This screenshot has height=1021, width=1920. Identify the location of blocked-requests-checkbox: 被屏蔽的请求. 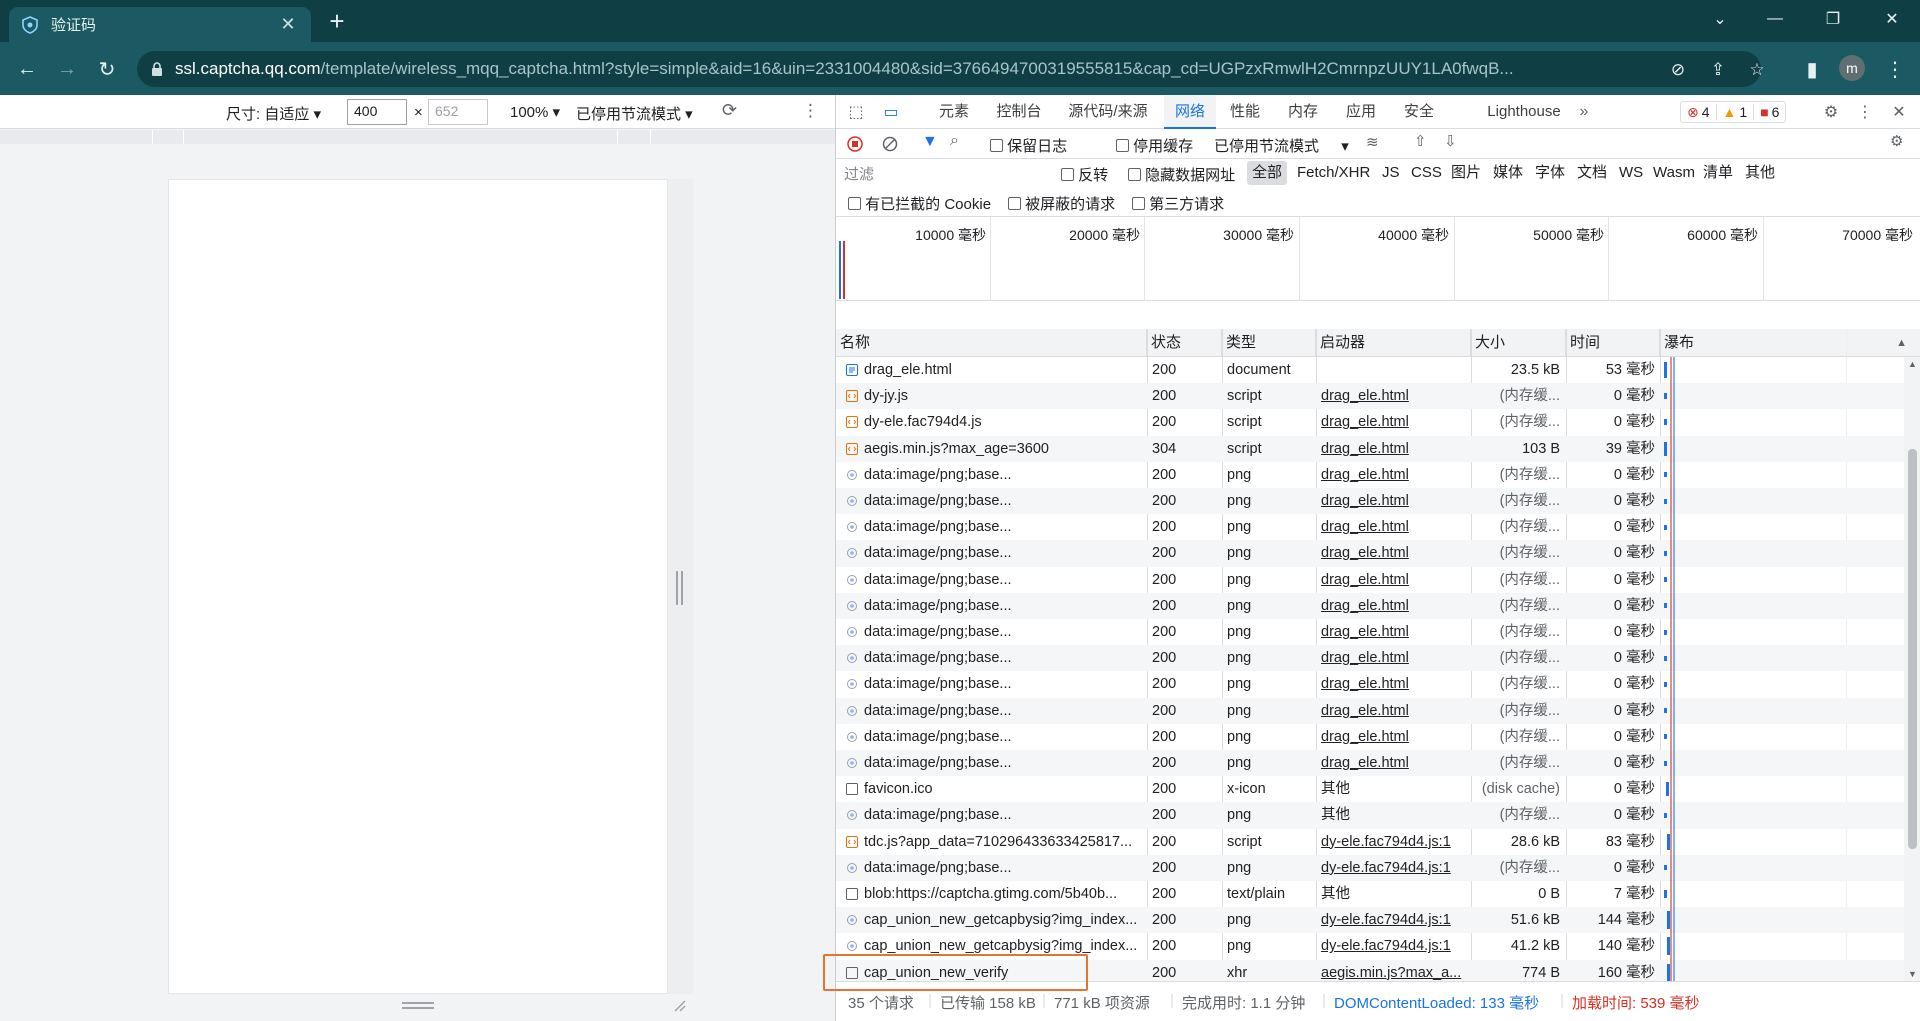
(1061, 203).